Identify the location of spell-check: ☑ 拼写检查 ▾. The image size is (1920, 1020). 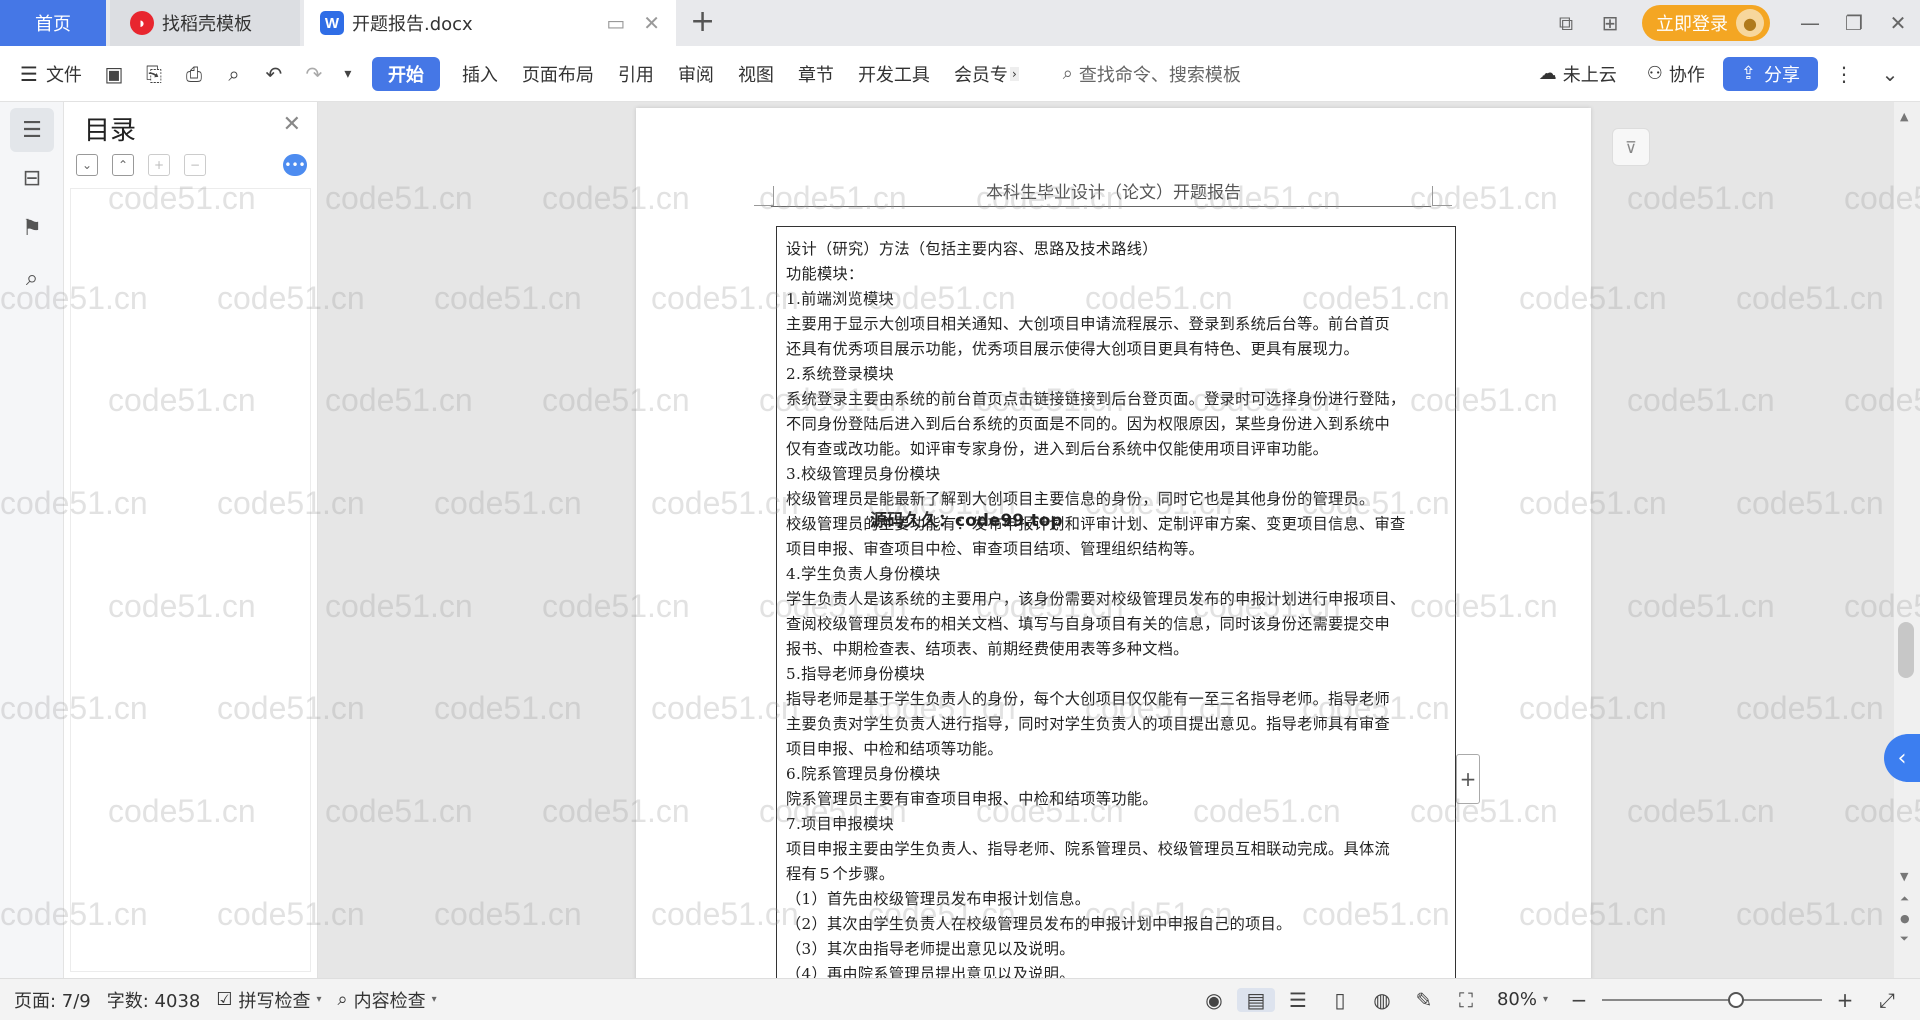
(268, 1000).